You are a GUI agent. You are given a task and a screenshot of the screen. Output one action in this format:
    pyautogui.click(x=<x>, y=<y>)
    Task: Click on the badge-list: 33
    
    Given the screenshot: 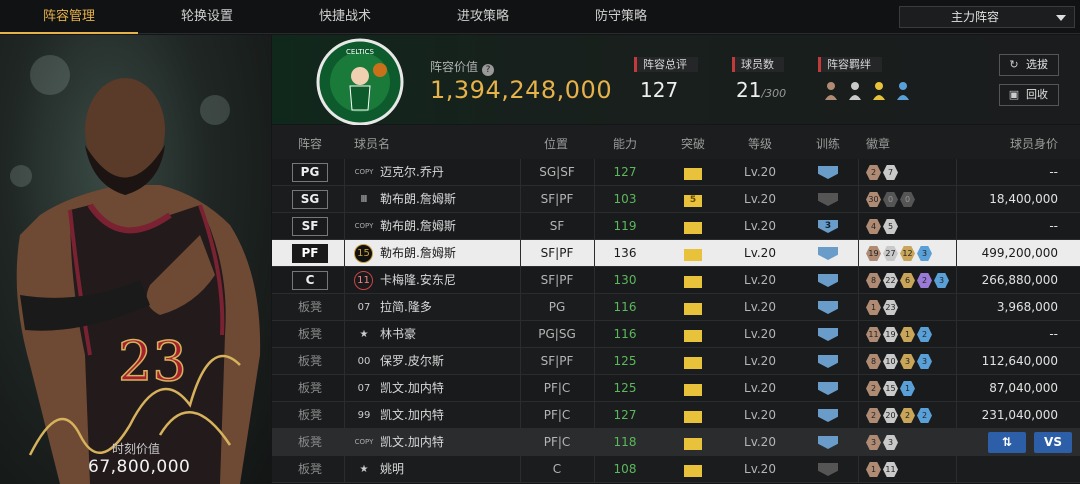 What is the action you would take?
    pyautogui.click(x=882, y=442)
    